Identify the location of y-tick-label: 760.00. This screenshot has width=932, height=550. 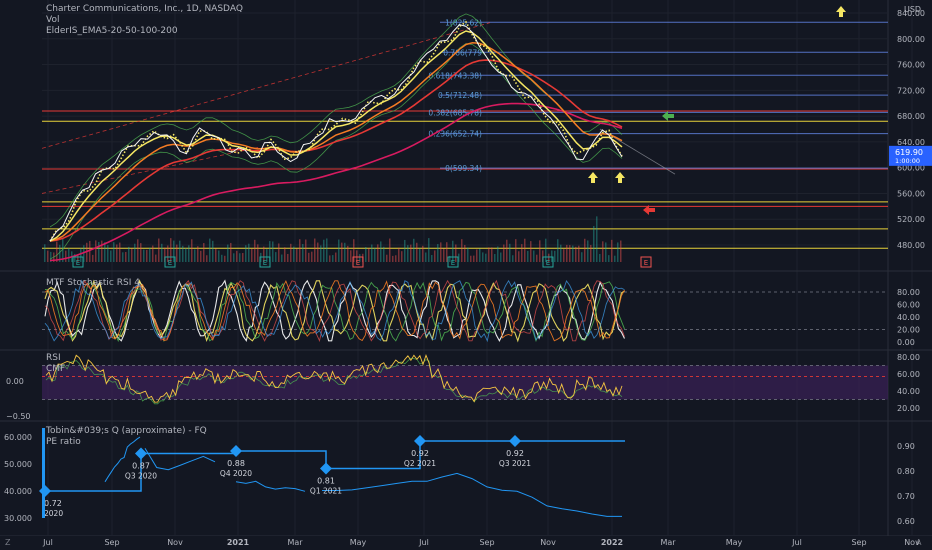
(911, 65).